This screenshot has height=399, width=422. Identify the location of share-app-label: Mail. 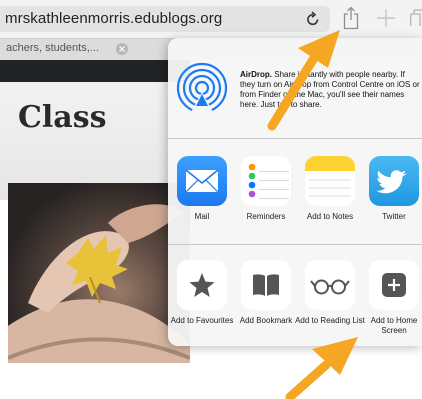
(202, 216).